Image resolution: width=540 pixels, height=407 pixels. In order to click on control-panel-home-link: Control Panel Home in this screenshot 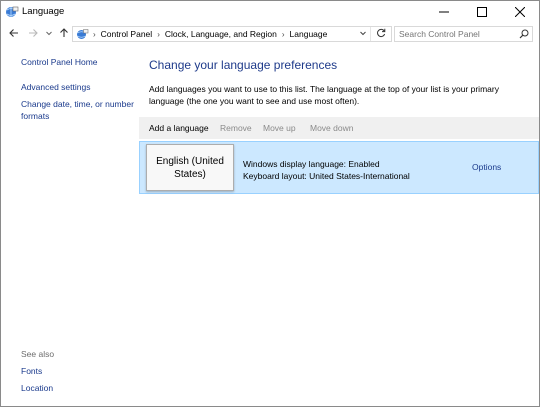, I will do `click(59, 62)`.